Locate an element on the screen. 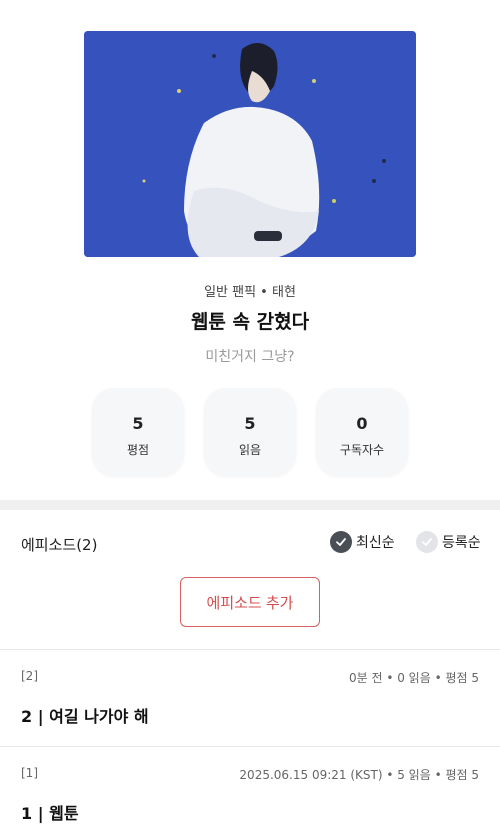 Image resolution: width=500 pixels, height=838 pixels. section-divider is located at coordinates (250, 505).